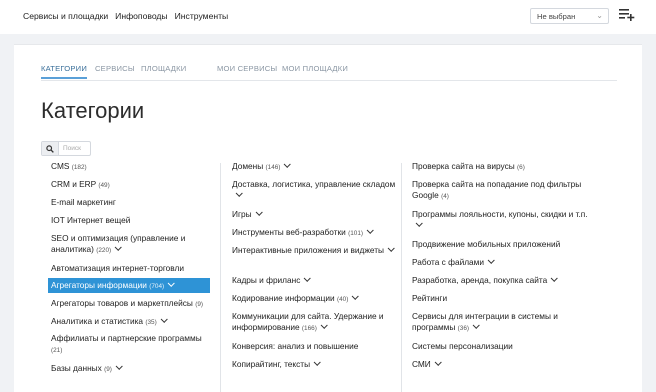  What do you see at coordinates (74, 184) in the screenshot?
I see `category-label: CRM и ERP` at bounding box center [74, 184].